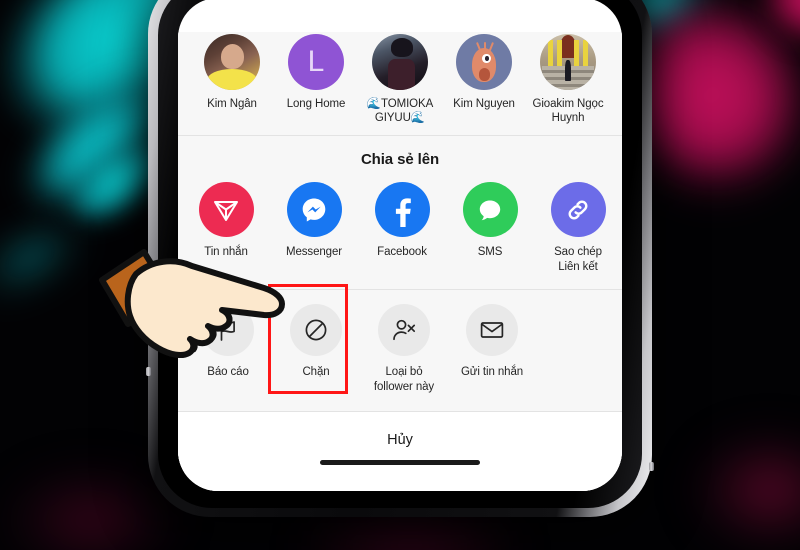 Image resolution: width=800 pixels, height=550 pixels. I want to click on avatar: L, so click(316, 61).